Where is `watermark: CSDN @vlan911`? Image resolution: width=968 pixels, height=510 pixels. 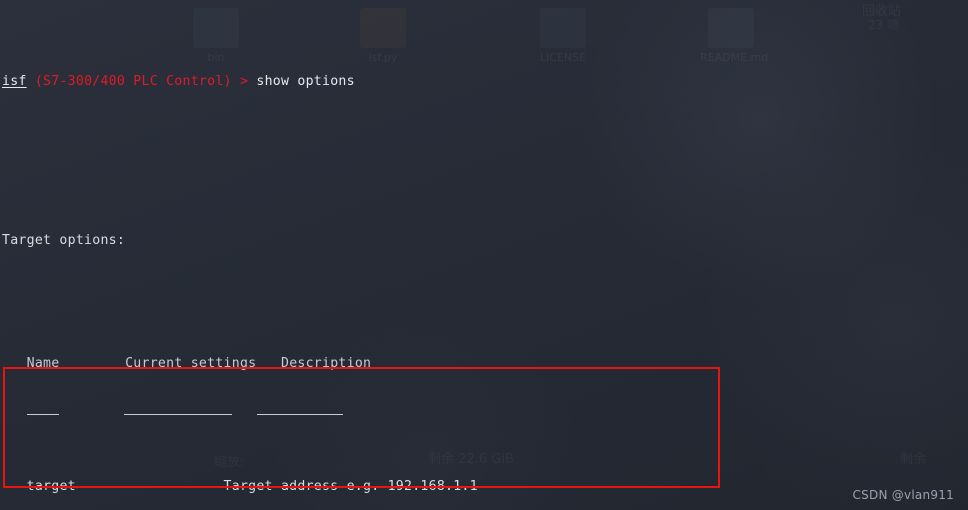 watermark: CSDN @vlan911 is located at coordinates (903, 495).